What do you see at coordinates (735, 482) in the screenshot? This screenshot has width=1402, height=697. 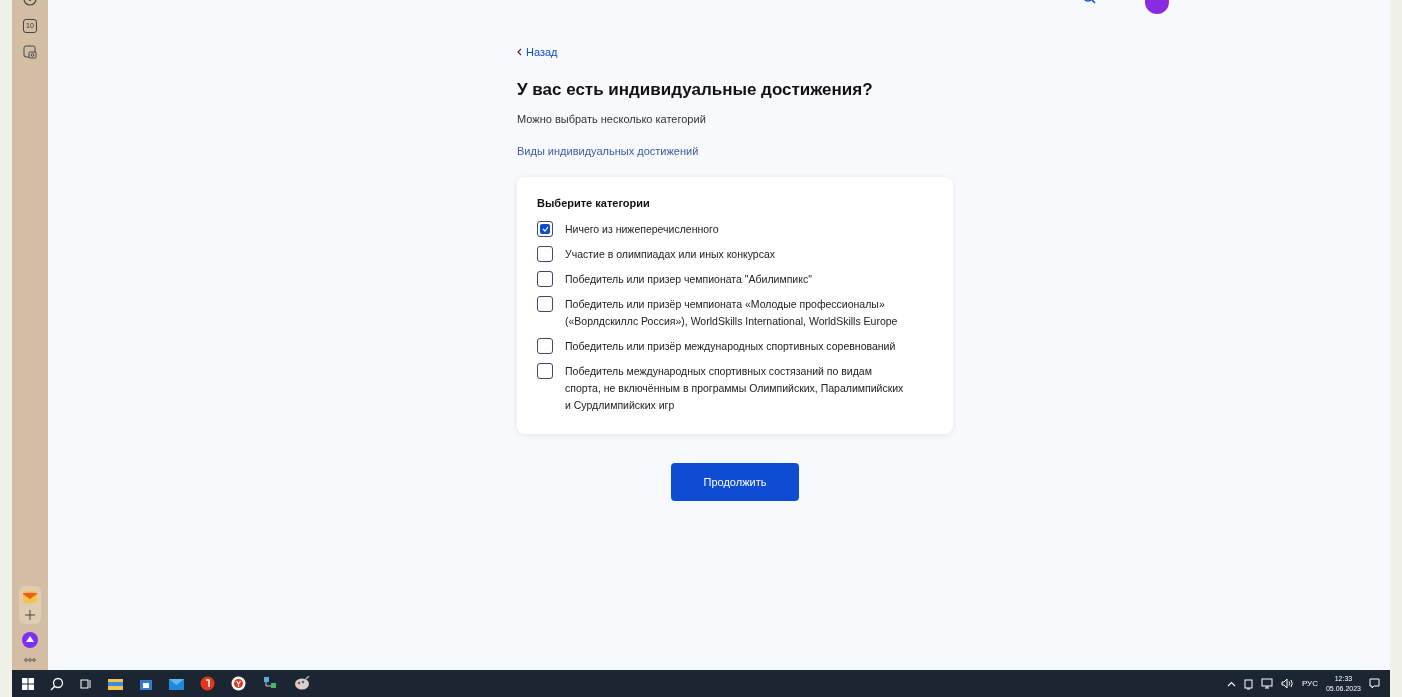 I see `continue-button: Продолжить` at bounding box center [735, 482].